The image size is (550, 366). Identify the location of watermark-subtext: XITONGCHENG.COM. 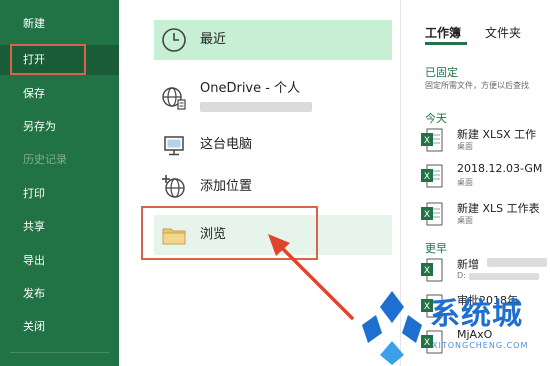
(480, 345).